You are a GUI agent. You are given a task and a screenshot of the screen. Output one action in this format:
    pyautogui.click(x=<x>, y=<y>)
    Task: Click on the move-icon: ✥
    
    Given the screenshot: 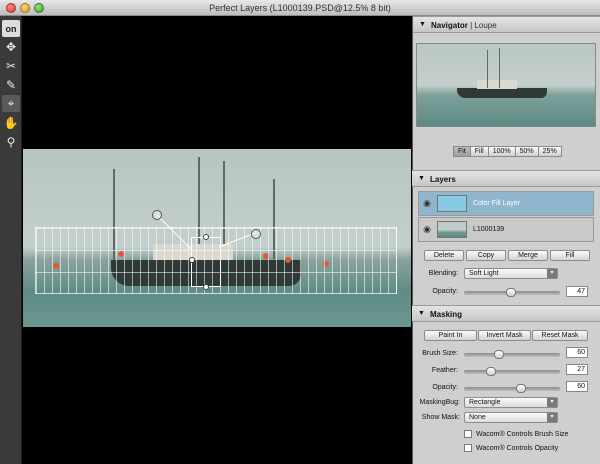 What is the action you would take?
    pyautogui.click(x=11, y=46)
    